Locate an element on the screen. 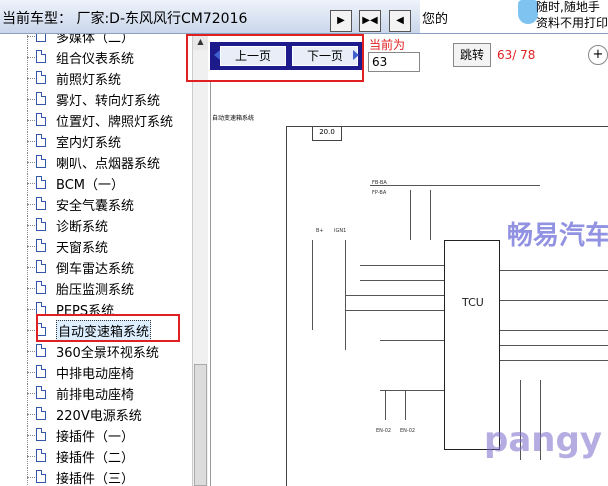 This screenshot has height=486, width=608. sidebar-item: 220V电源系统 is located at coordinates (96, 414).